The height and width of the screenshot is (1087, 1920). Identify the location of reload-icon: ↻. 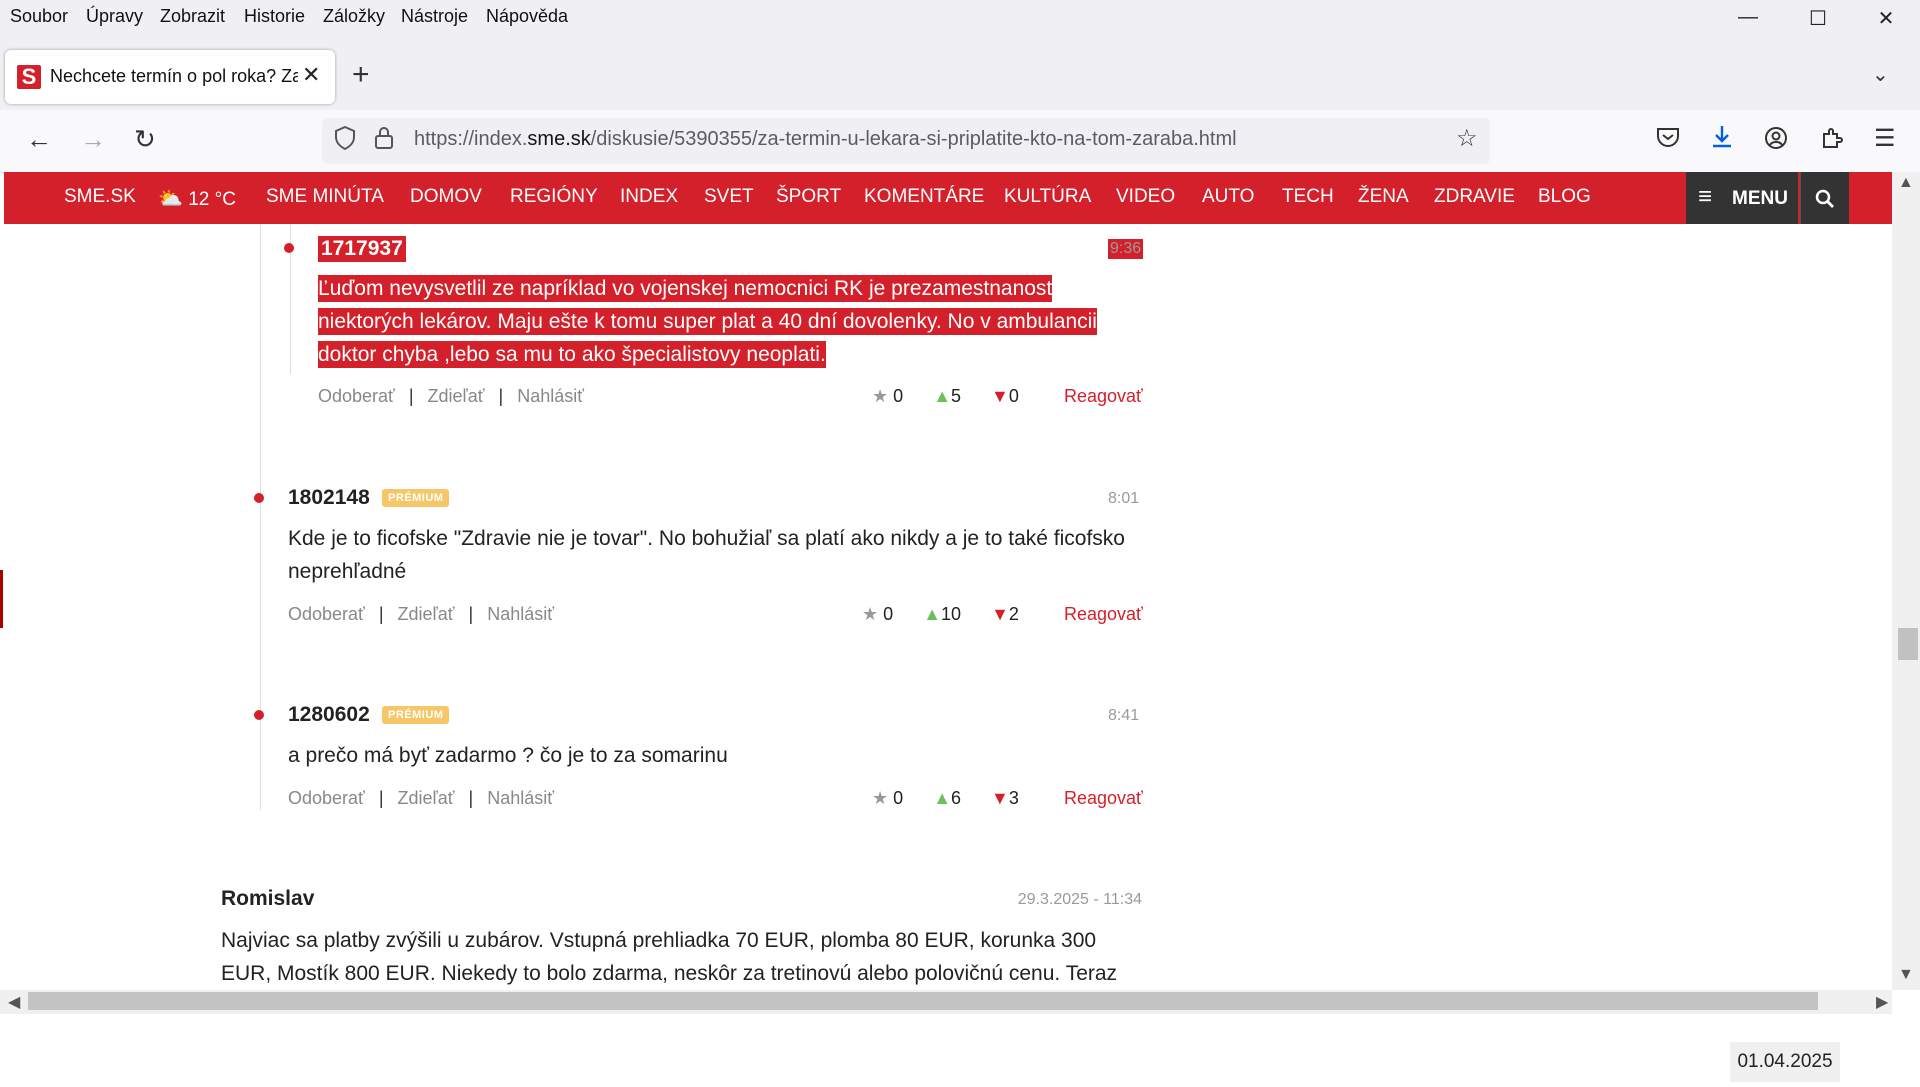
(145, 139).